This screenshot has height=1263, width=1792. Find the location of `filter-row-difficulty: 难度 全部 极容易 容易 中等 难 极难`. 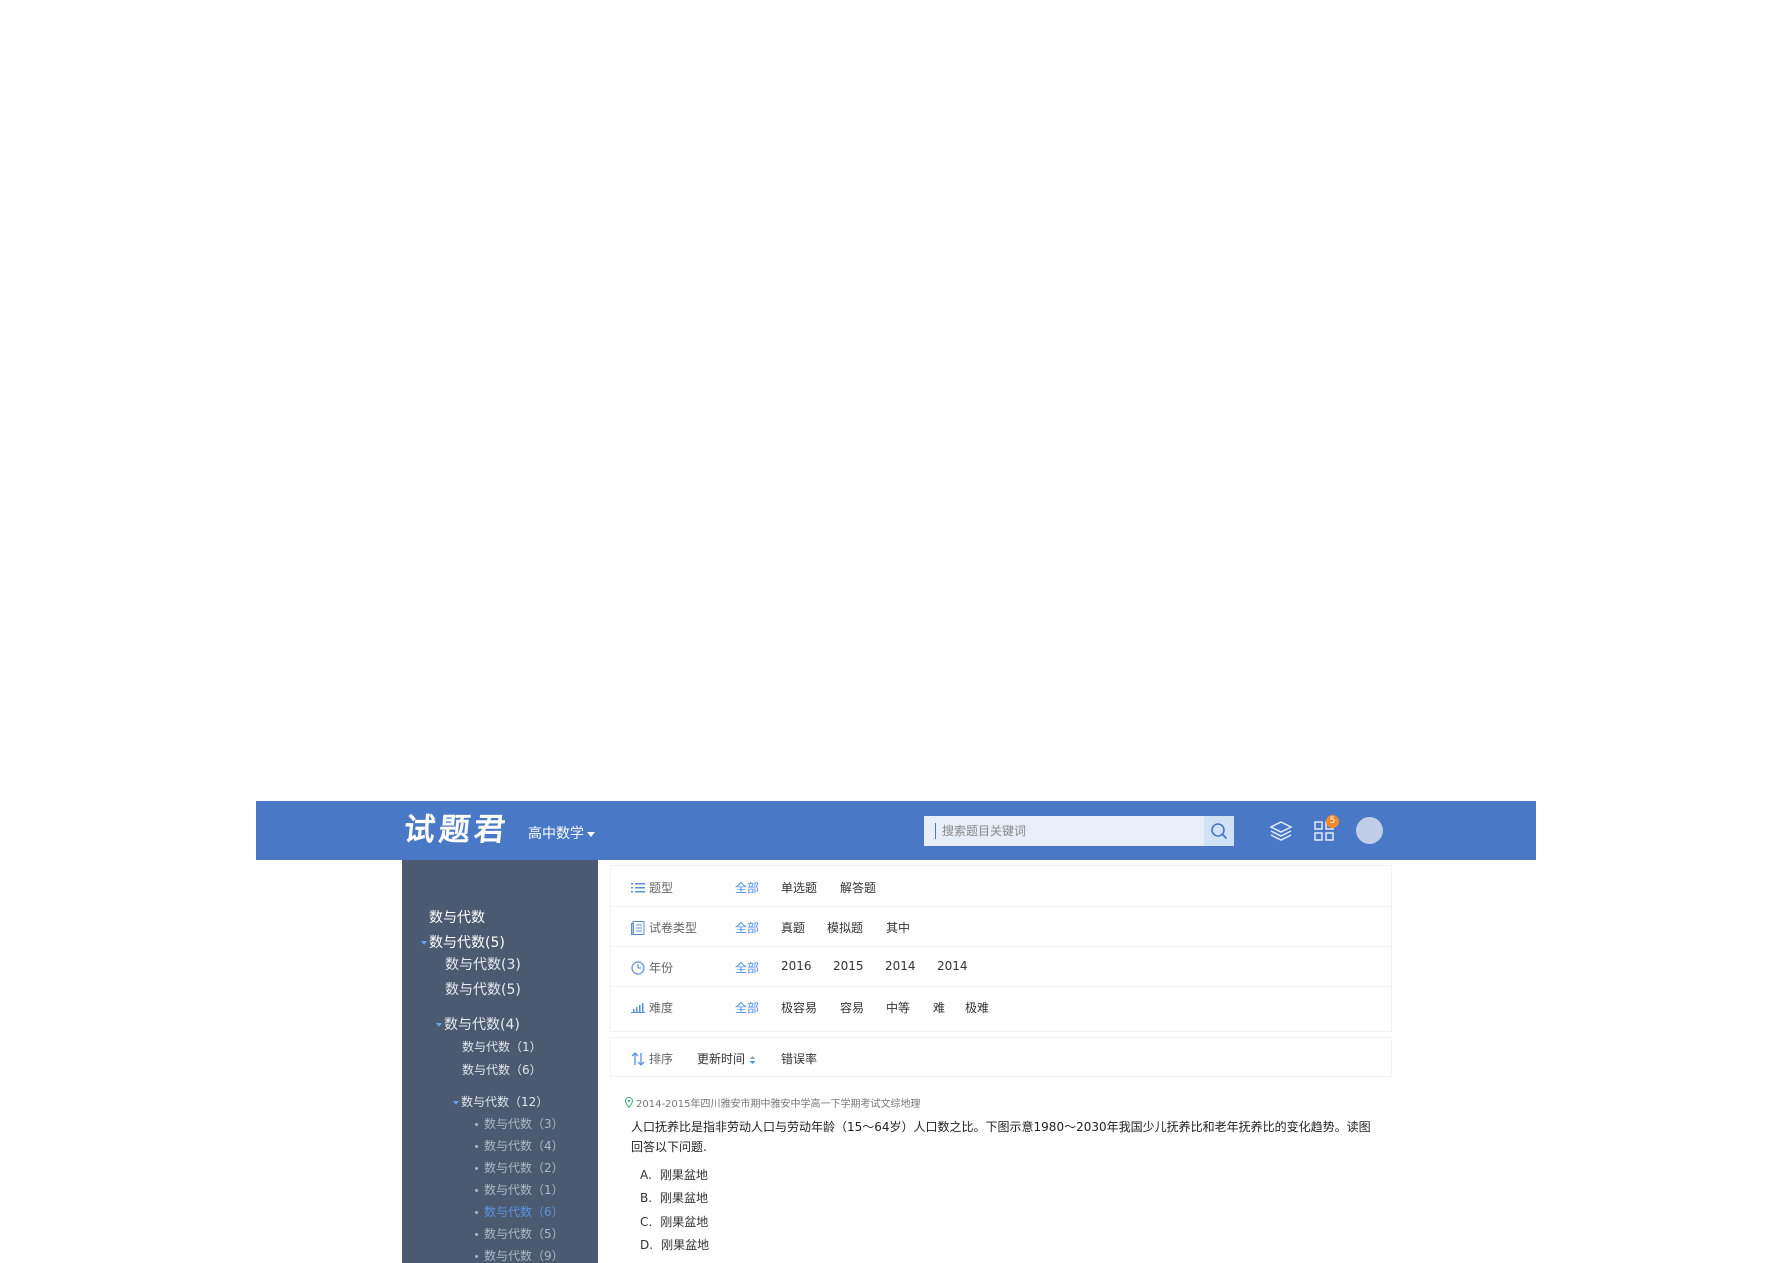

filter-row-difficulty: 难度 全部 极容易 容易 中等 难 极难 is located at coordinates (1001, 1006).